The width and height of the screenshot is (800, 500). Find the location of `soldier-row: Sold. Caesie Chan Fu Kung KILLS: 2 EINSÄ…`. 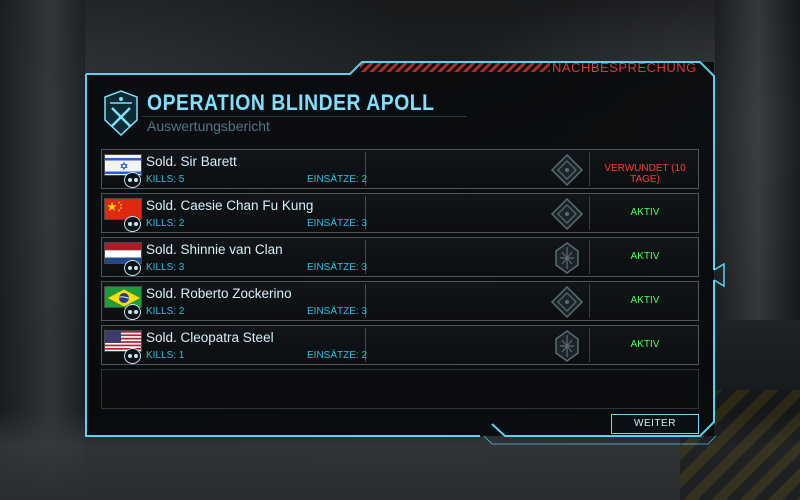

soldier-row: Sold. Caesie Chan Fu Kung KILLS: 2 EINSÄ… is located at coordinates (400, 213).